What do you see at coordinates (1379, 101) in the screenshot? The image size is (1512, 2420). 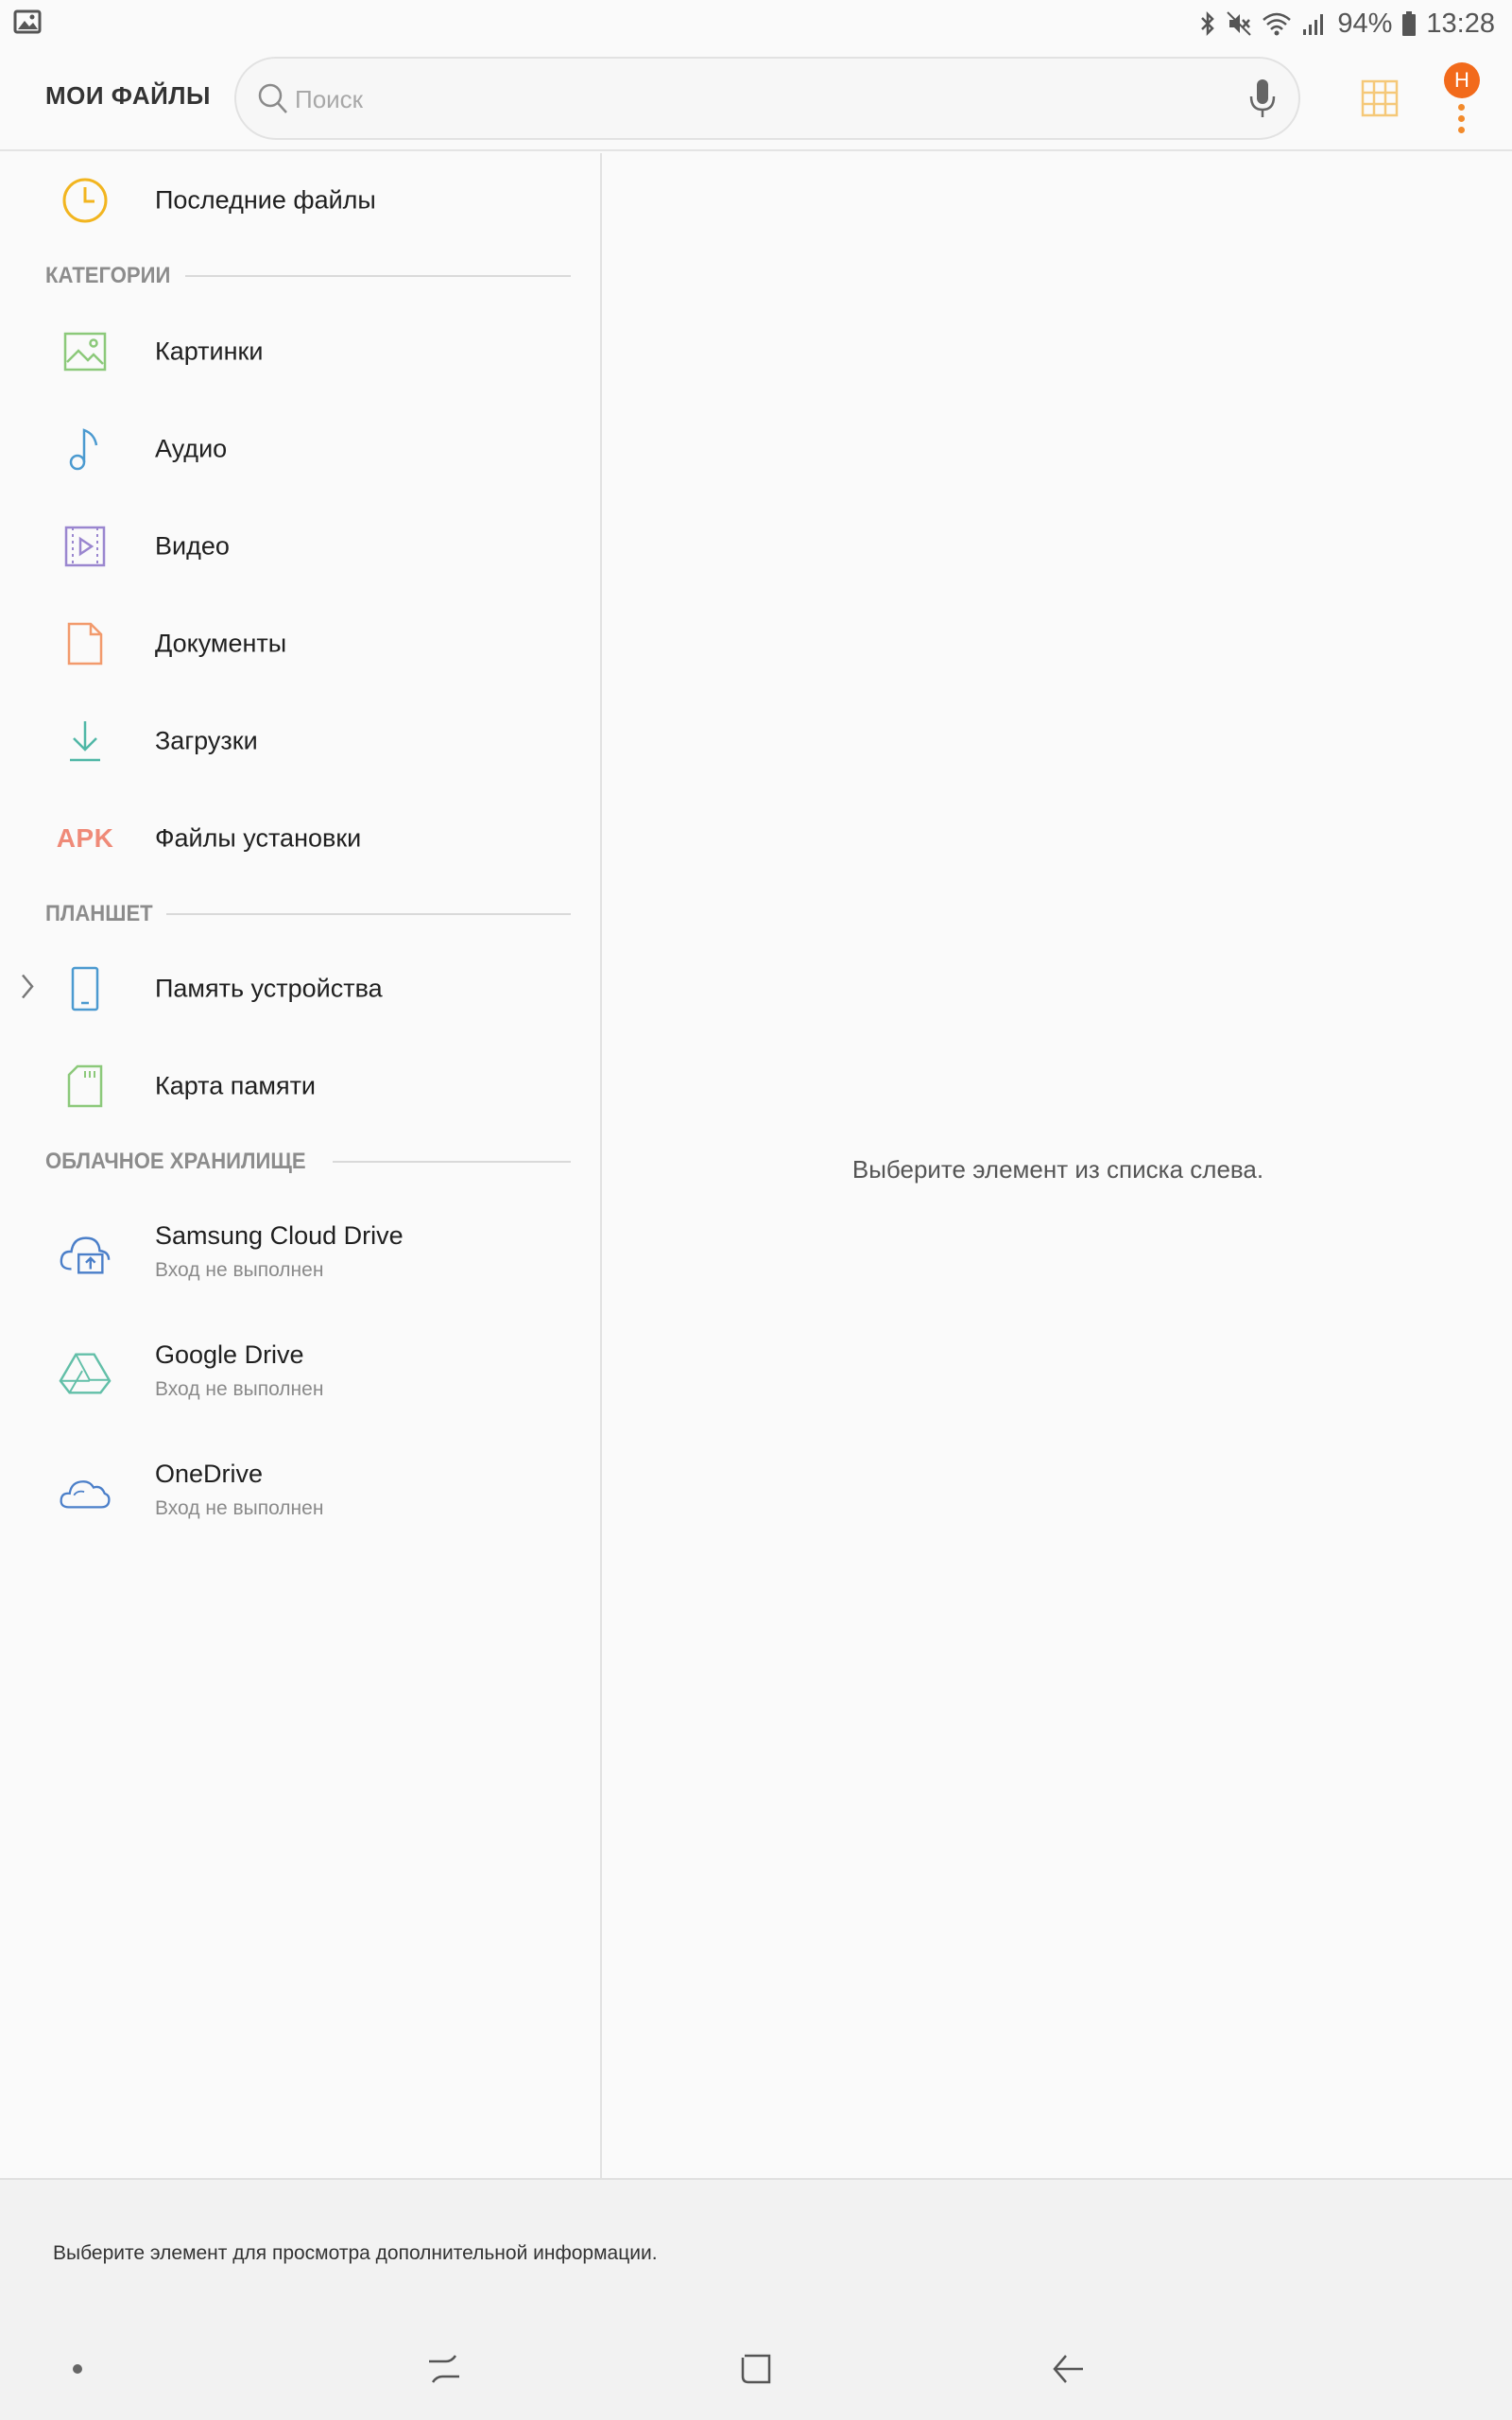 I see `grid-view-icon` at bounding box center [1379, 101].